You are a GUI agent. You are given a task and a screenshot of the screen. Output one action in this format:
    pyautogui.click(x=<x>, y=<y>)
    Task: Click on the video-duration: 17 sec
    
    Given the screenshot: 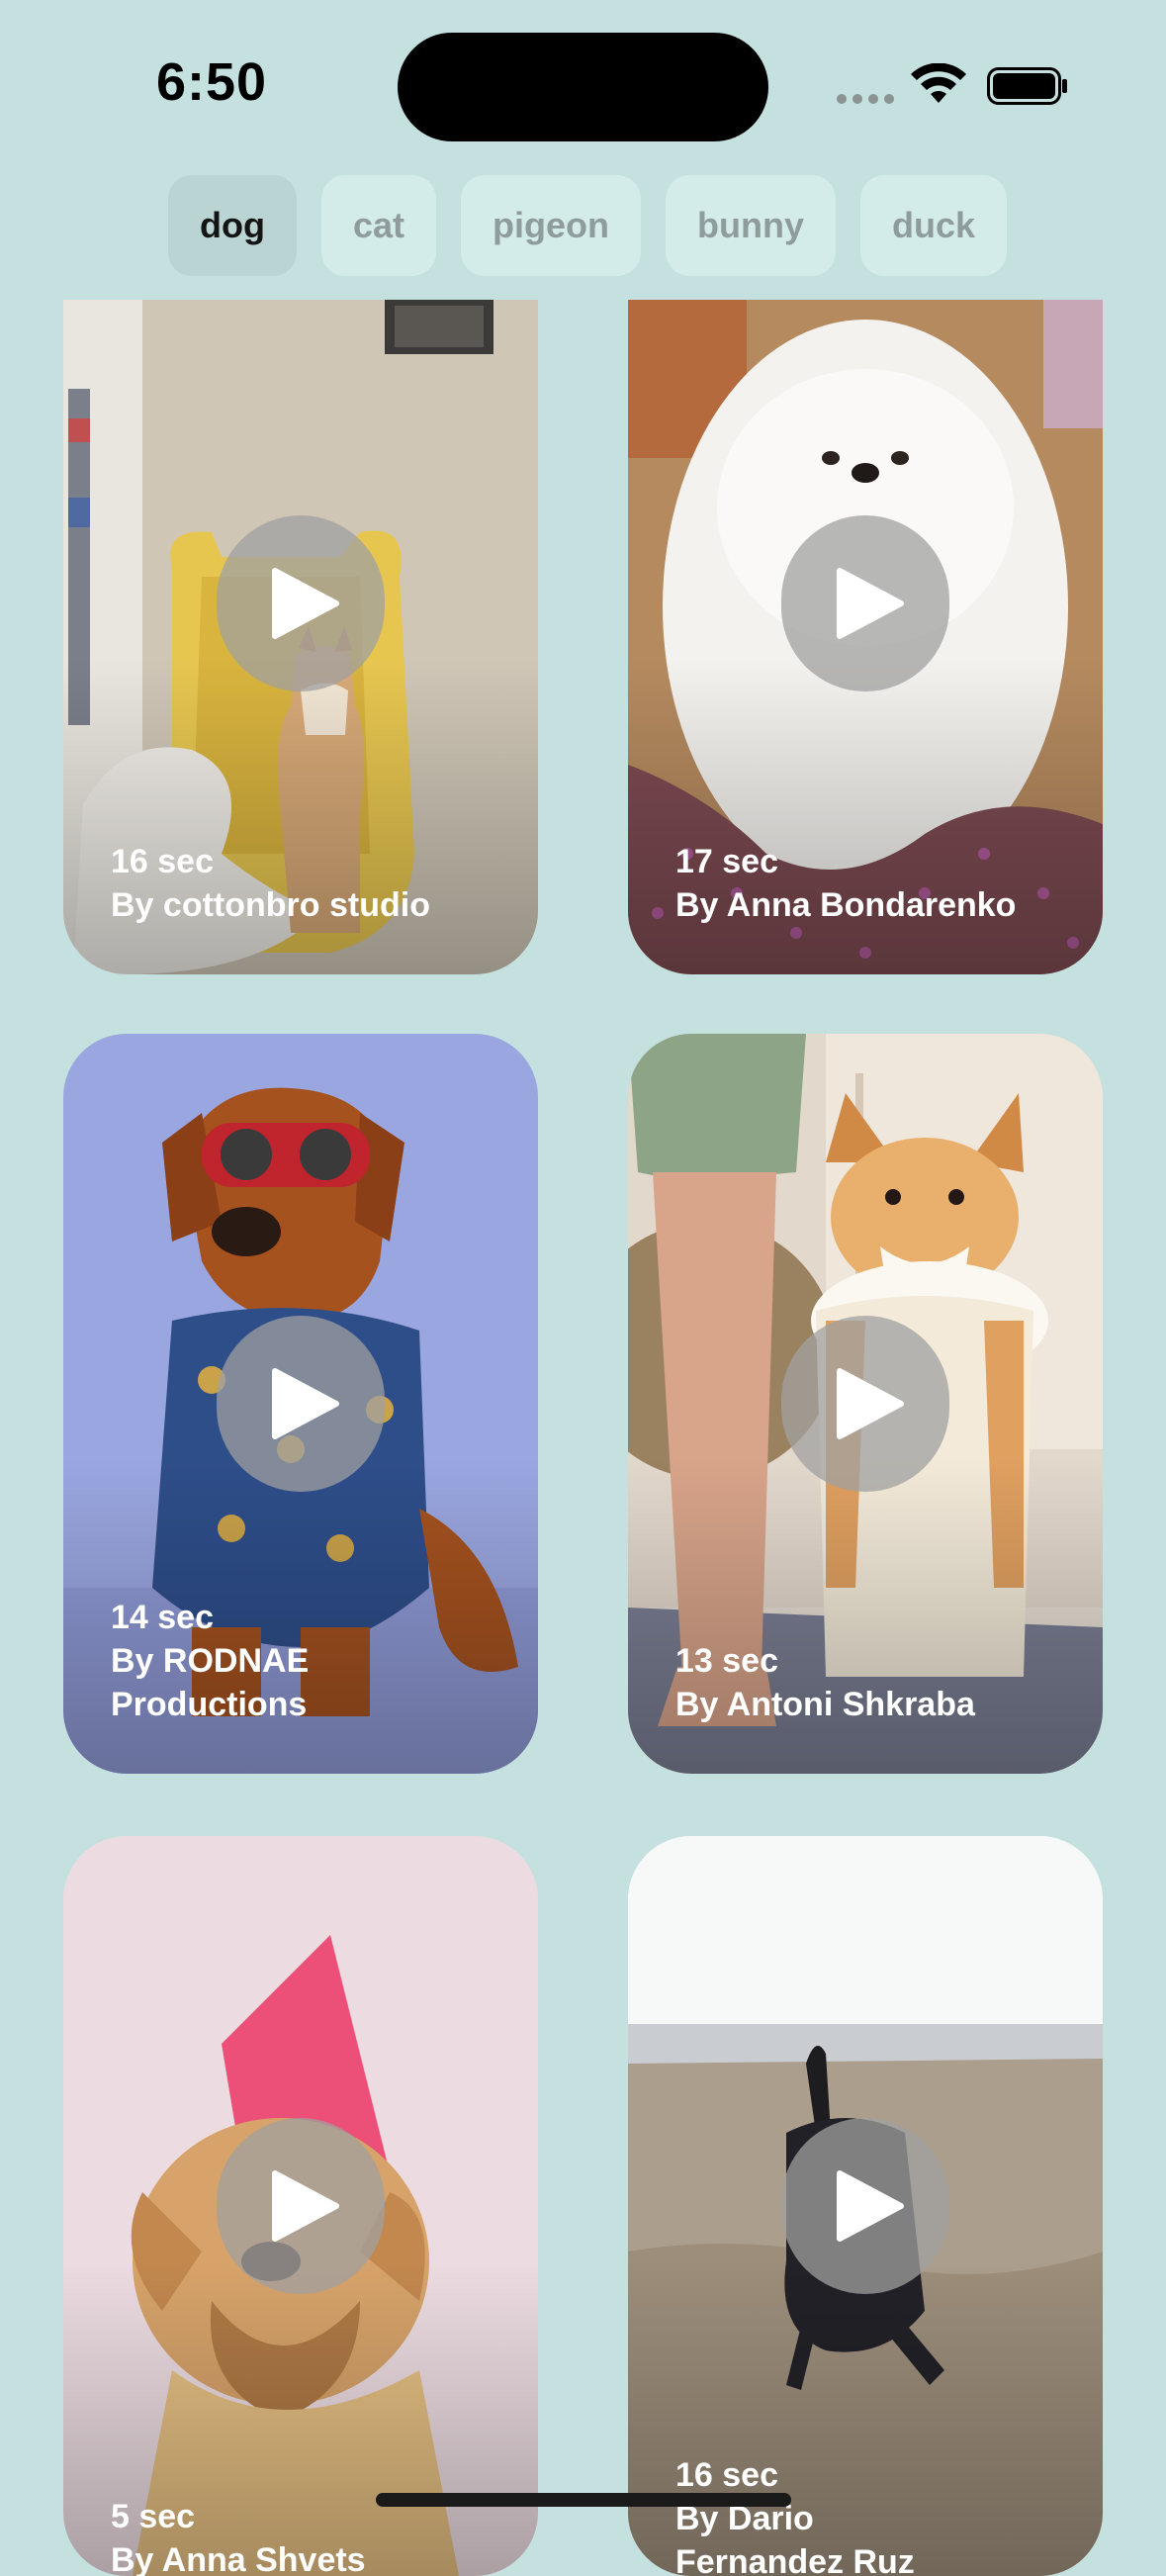 What is the action you would take?
    pyautogui.click(x=726, y=861)
    